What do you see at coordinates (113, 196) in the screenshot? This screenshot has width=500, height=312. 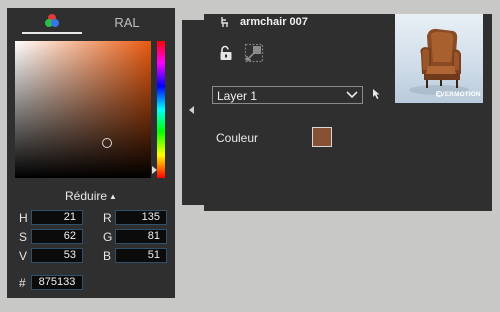 I see `chevron-up-icon: ▲` at bounding box center [113, 196].